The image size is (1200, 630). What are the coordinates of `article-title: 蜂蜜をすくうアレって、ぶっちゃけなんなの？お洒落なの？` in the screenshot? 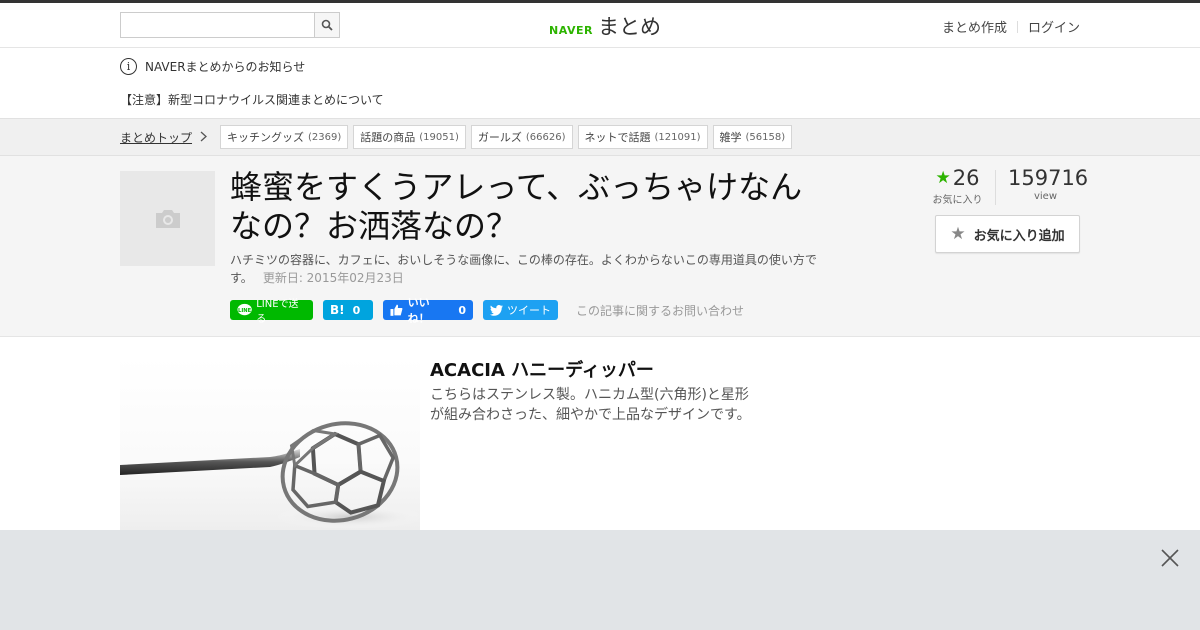 It's located at (516, 206).